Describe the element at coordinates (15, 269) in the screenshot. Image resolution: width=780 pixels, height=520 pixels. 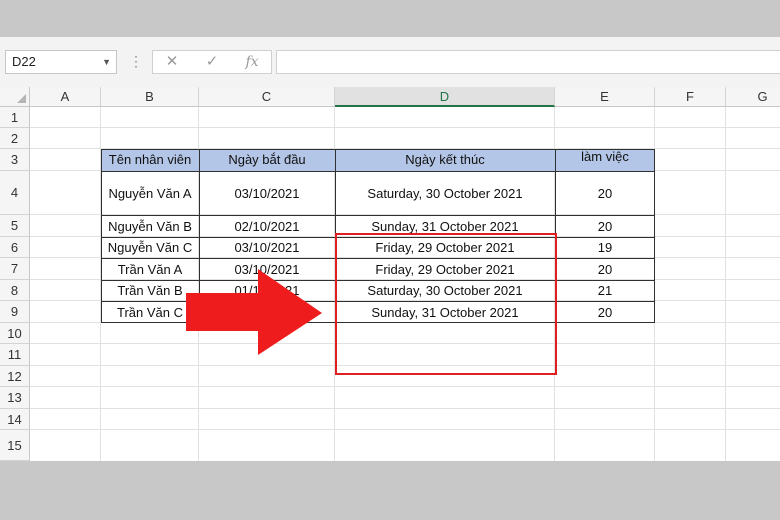
I see `row-header-7: 7` at that location.